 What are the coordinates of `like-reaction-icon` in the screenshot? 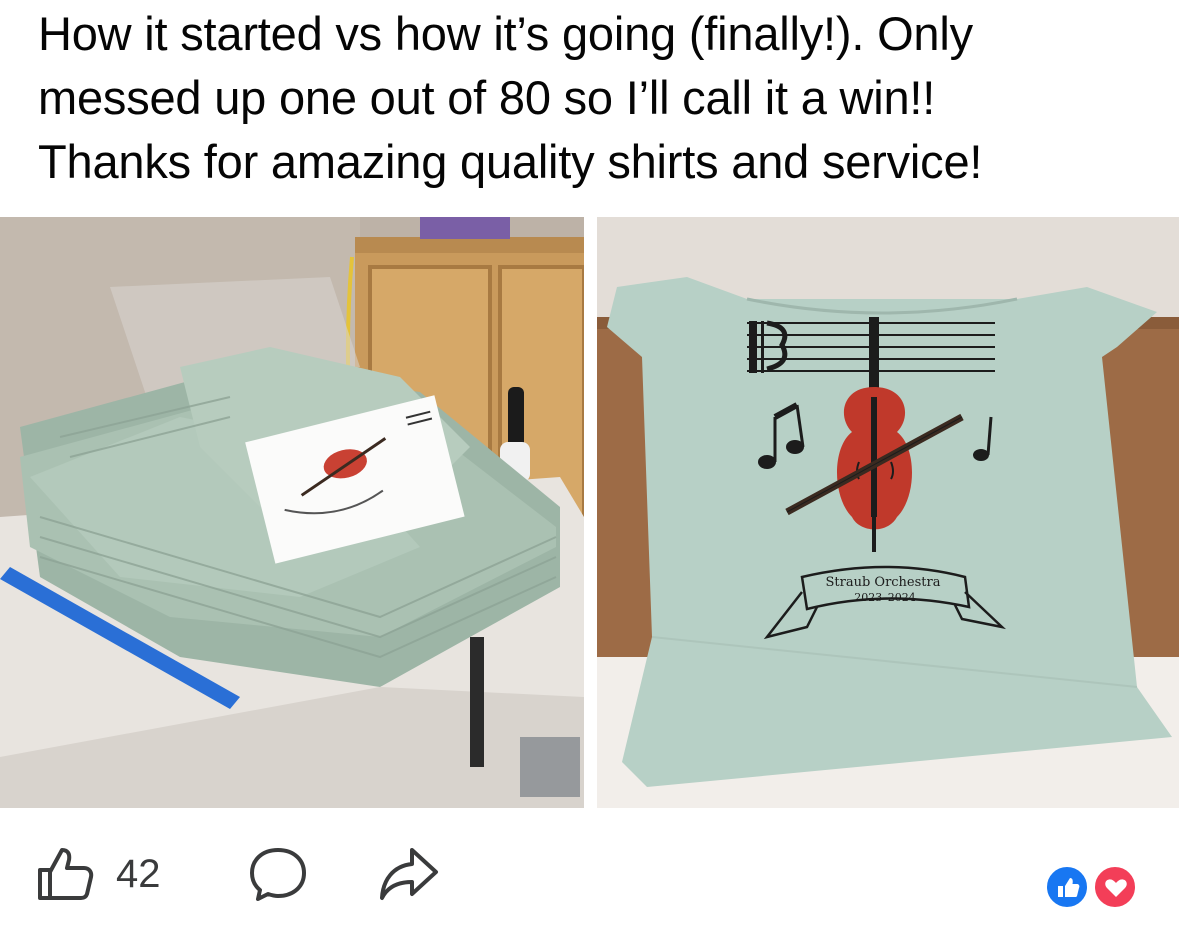 It's located at (1067, 887).